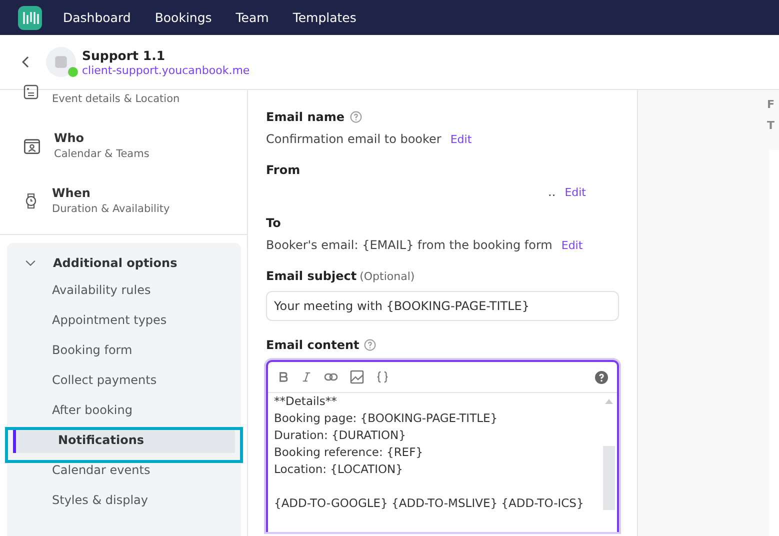  What do you see at coordinates (102, 138) in the screenshot?
I see `section-title: Who` at bounding box center [102, 138].